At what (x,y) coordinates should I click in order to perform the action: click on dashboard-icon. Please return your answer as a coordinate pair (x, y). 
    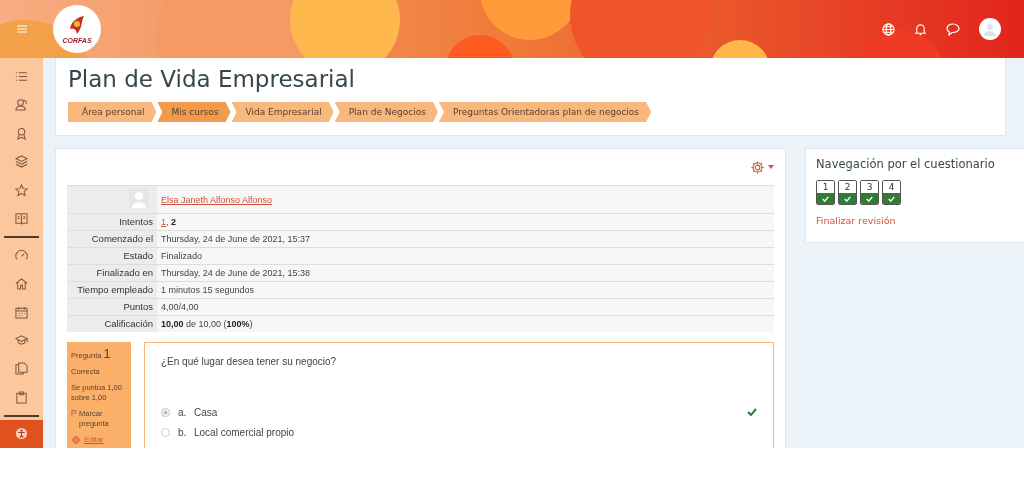
    Looking at the image, I should click on (21, 255).